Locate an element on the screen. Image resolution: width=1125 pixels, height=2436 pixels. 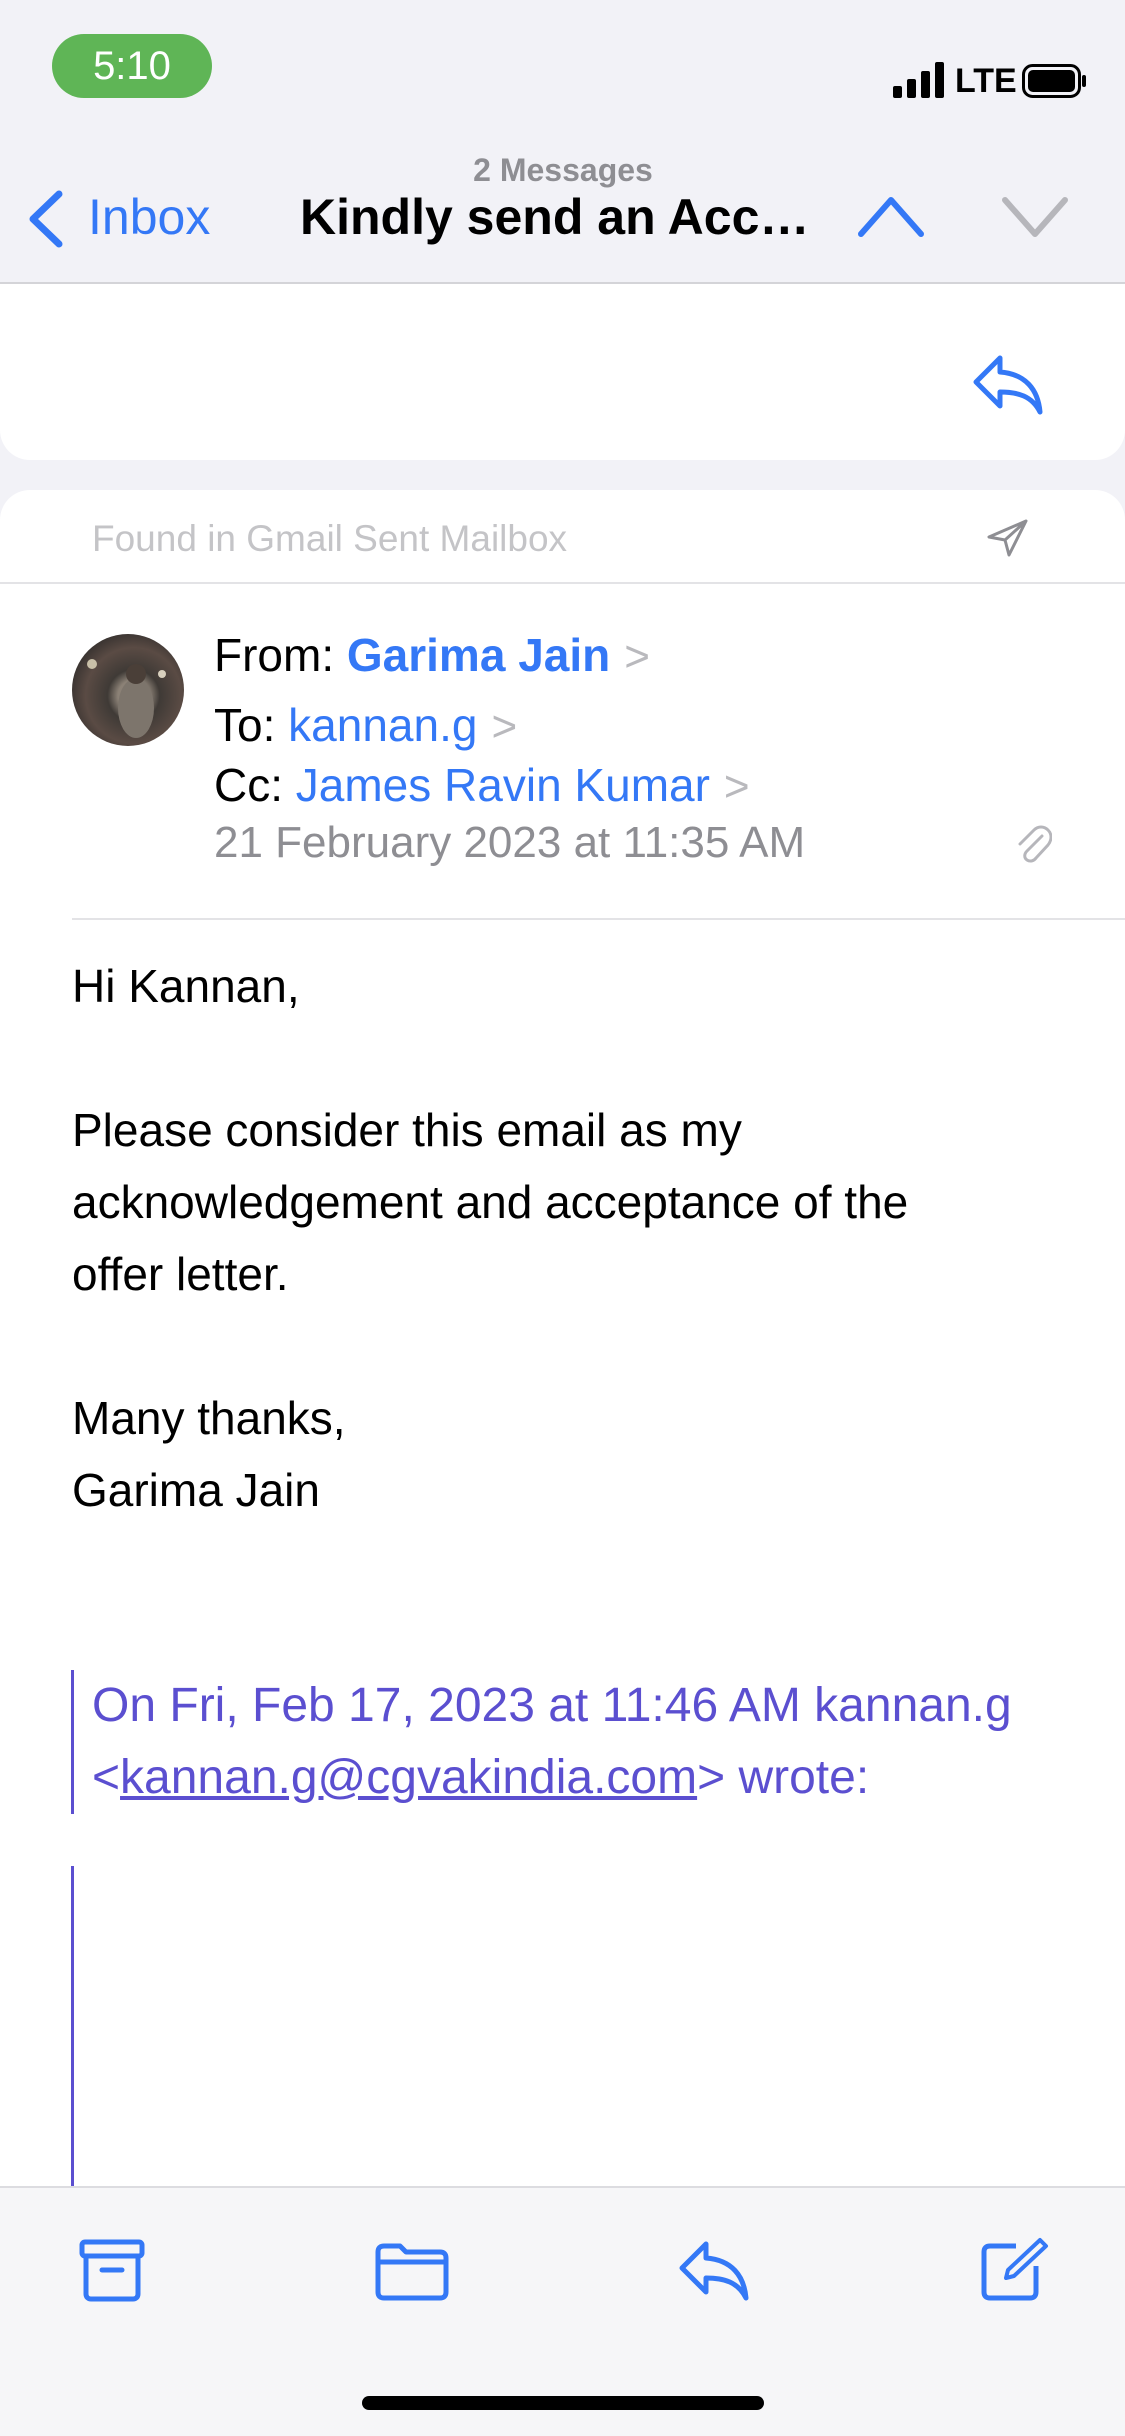
found-in-mailbox-label: Found in Gmail Sent Mailbox is located at coordinates (330, 538).